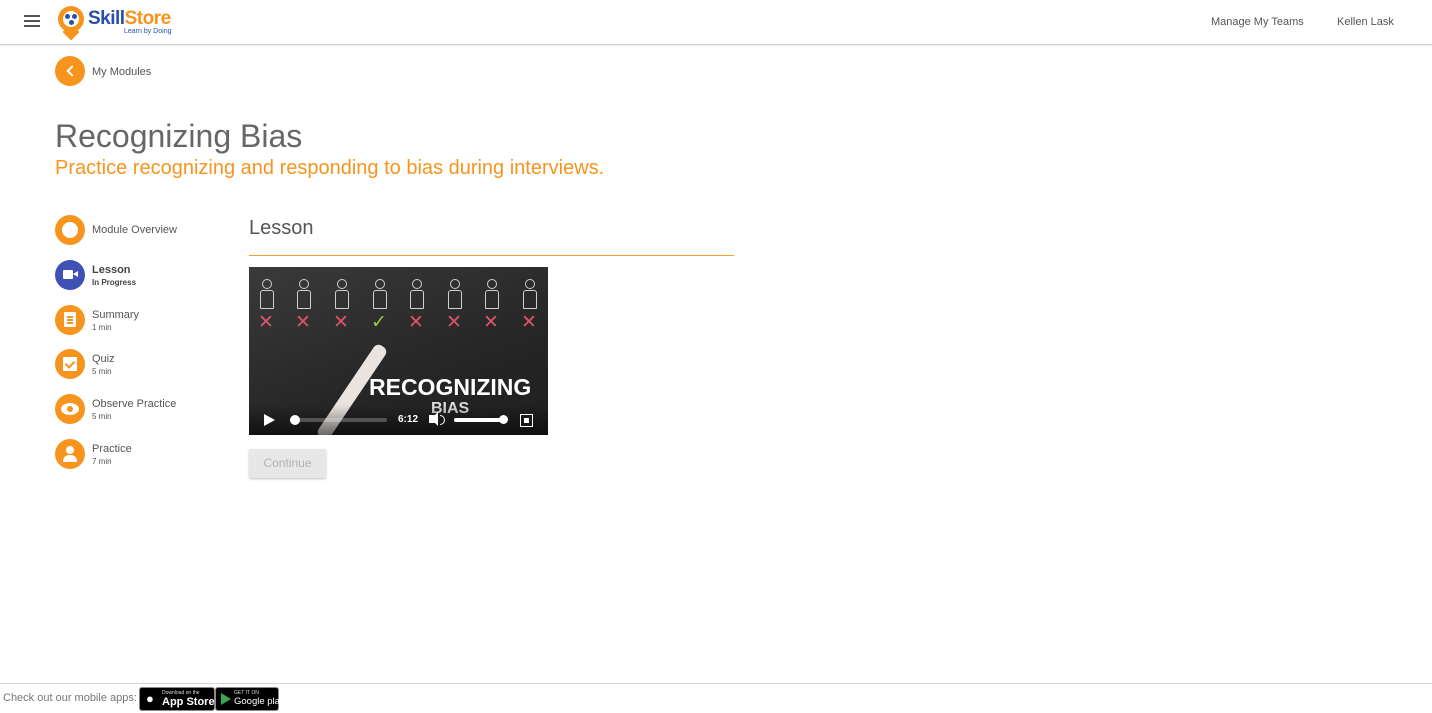 This screenshot has width=1432, height=713. I want to click on step-label: Observe Practice, so click(134, 404).